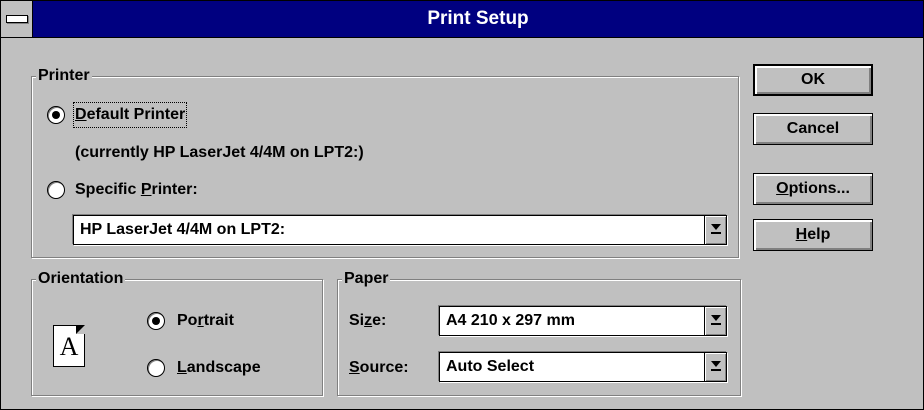  Describe the element at coordinates (354, 367) in the screenshot. I see `label-accelerator: S` at that location.